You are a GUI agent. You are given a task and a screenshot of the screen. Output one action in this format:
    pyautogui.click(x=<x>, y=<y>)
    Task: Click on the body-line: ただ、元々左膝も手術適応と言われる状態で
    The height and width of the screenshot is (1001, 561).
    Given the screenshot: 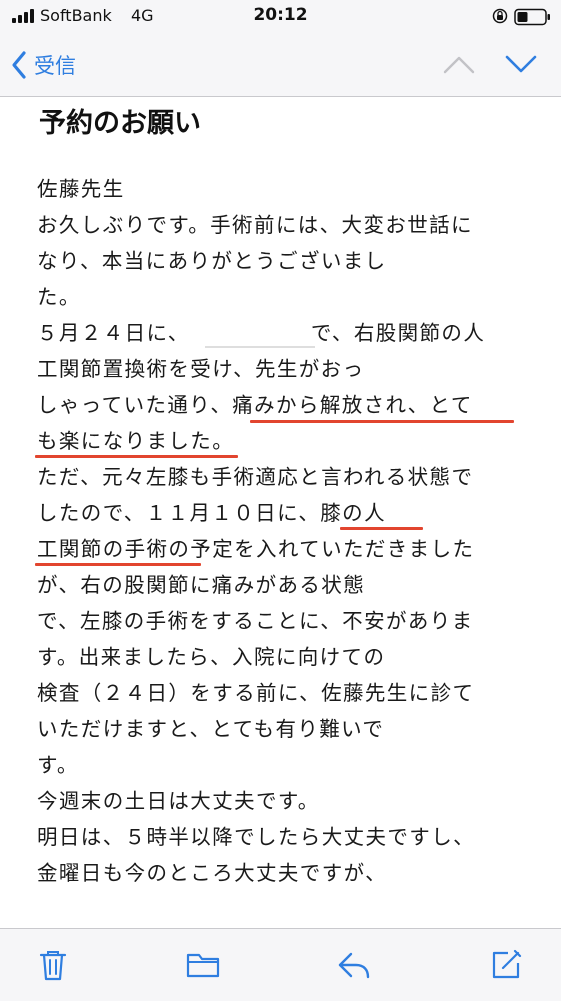 What is the action you would take?
    pyautogui.click(x=255, y=477)
    